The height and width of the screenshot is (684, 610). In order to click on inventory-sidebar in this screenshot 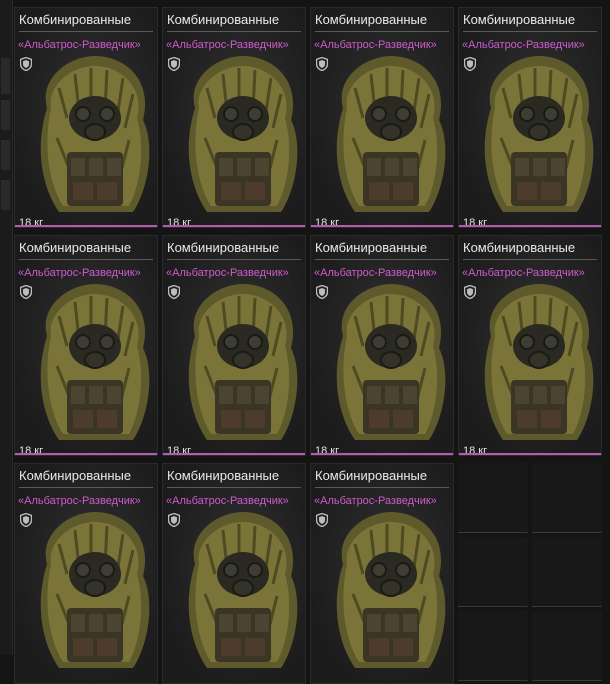, I will do `click(6, 327)`.